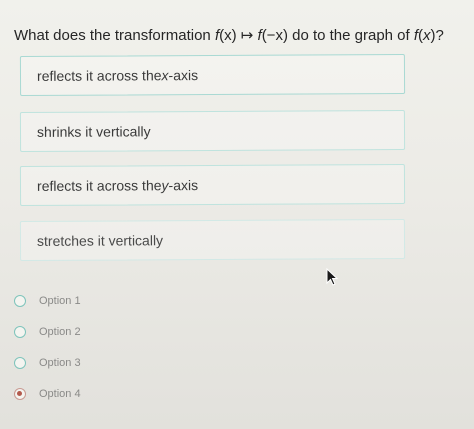 The image size is (474, 429). Describe the element at coordinates (114, 35) in the screenshot. I see `question-prefix: What does the transformation` at that location.